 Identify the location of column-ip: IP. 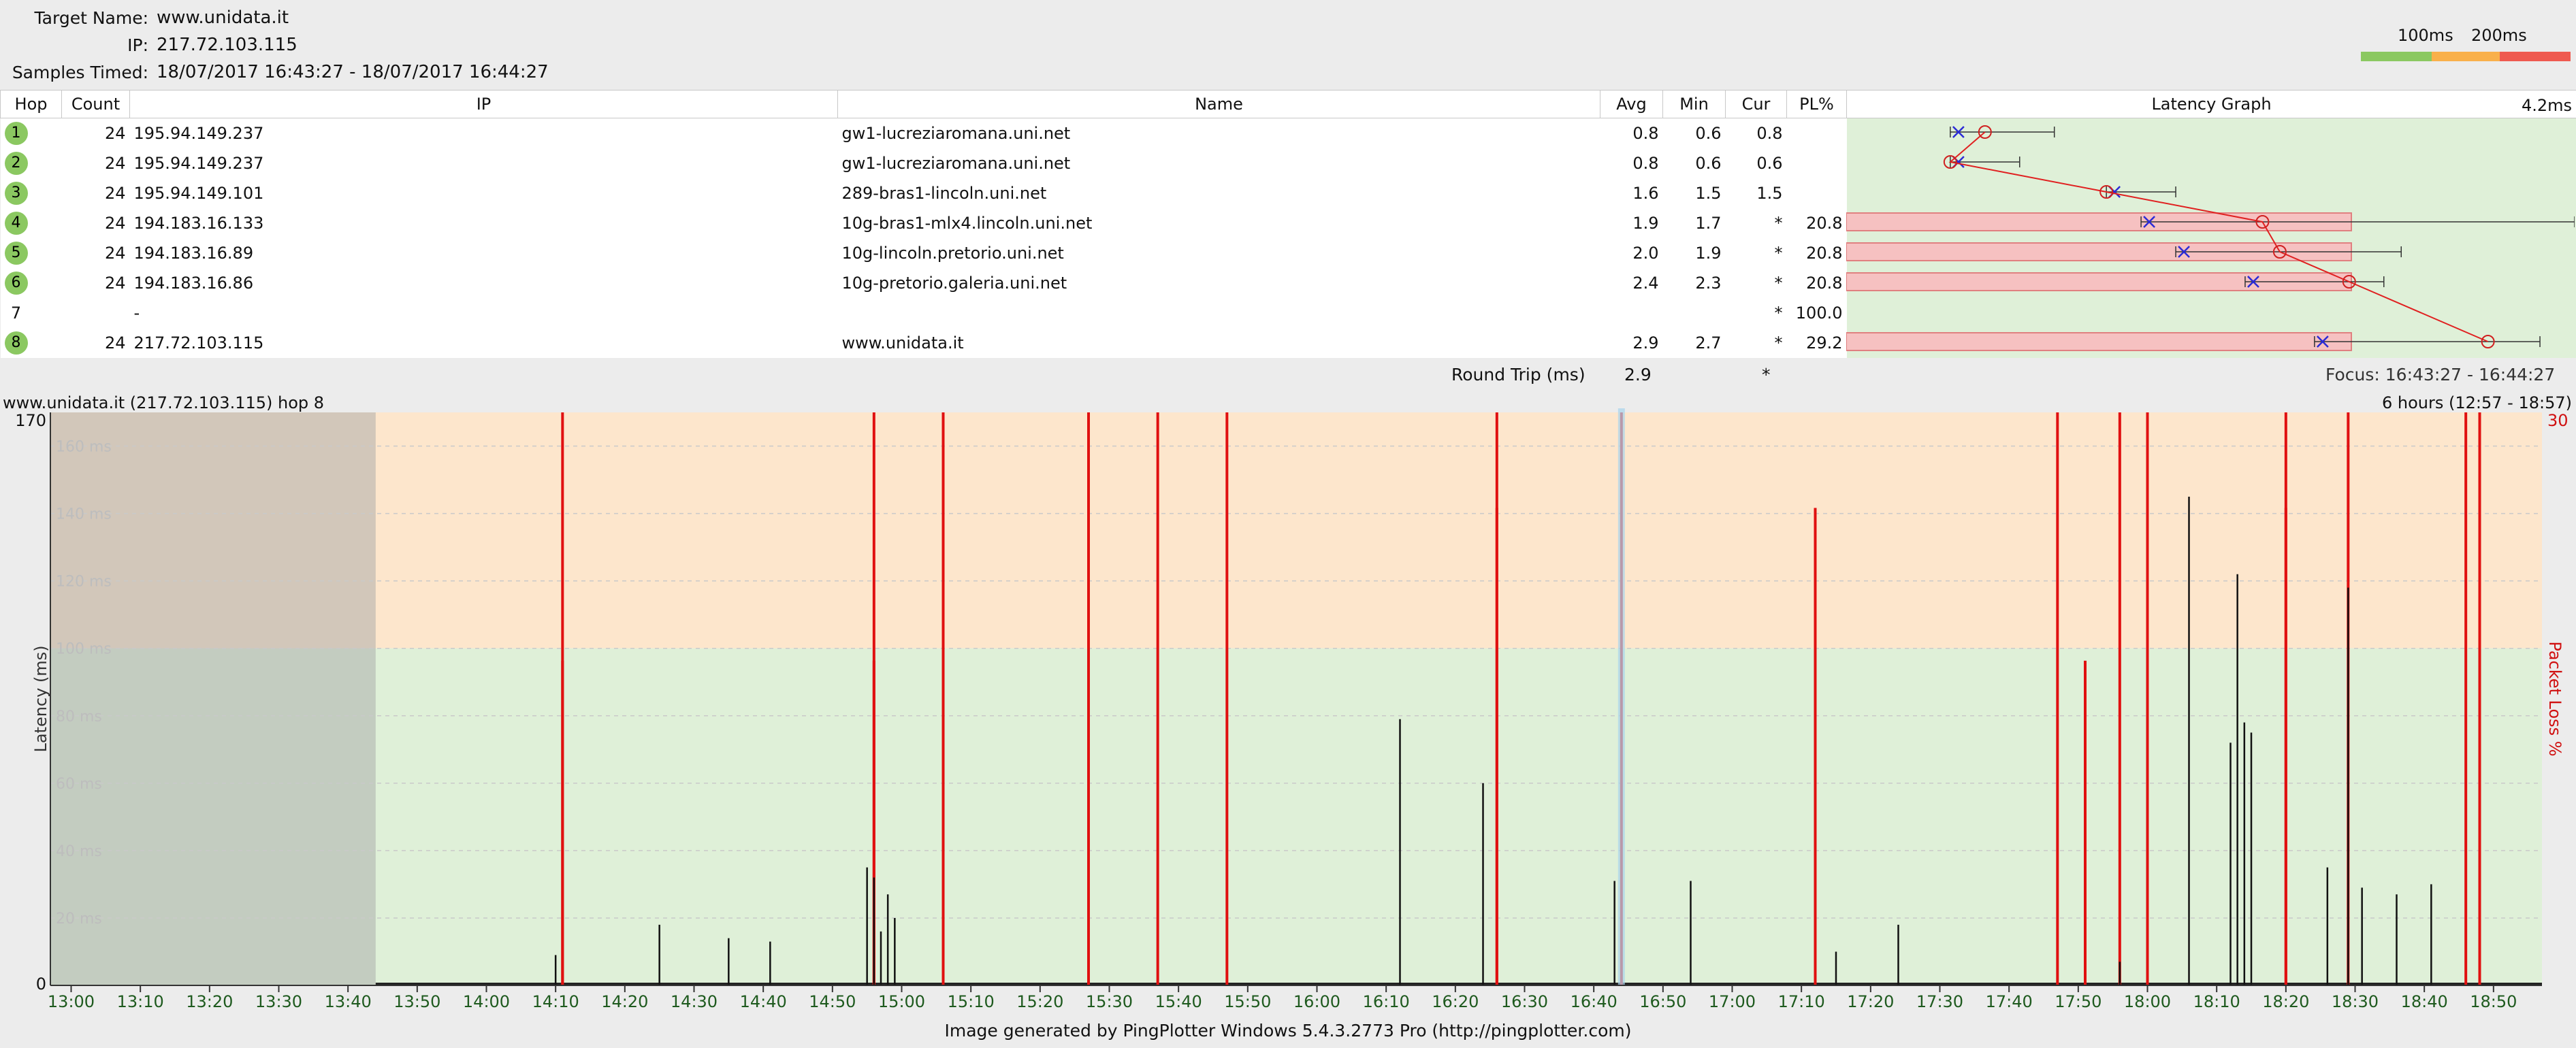
(483, 104).